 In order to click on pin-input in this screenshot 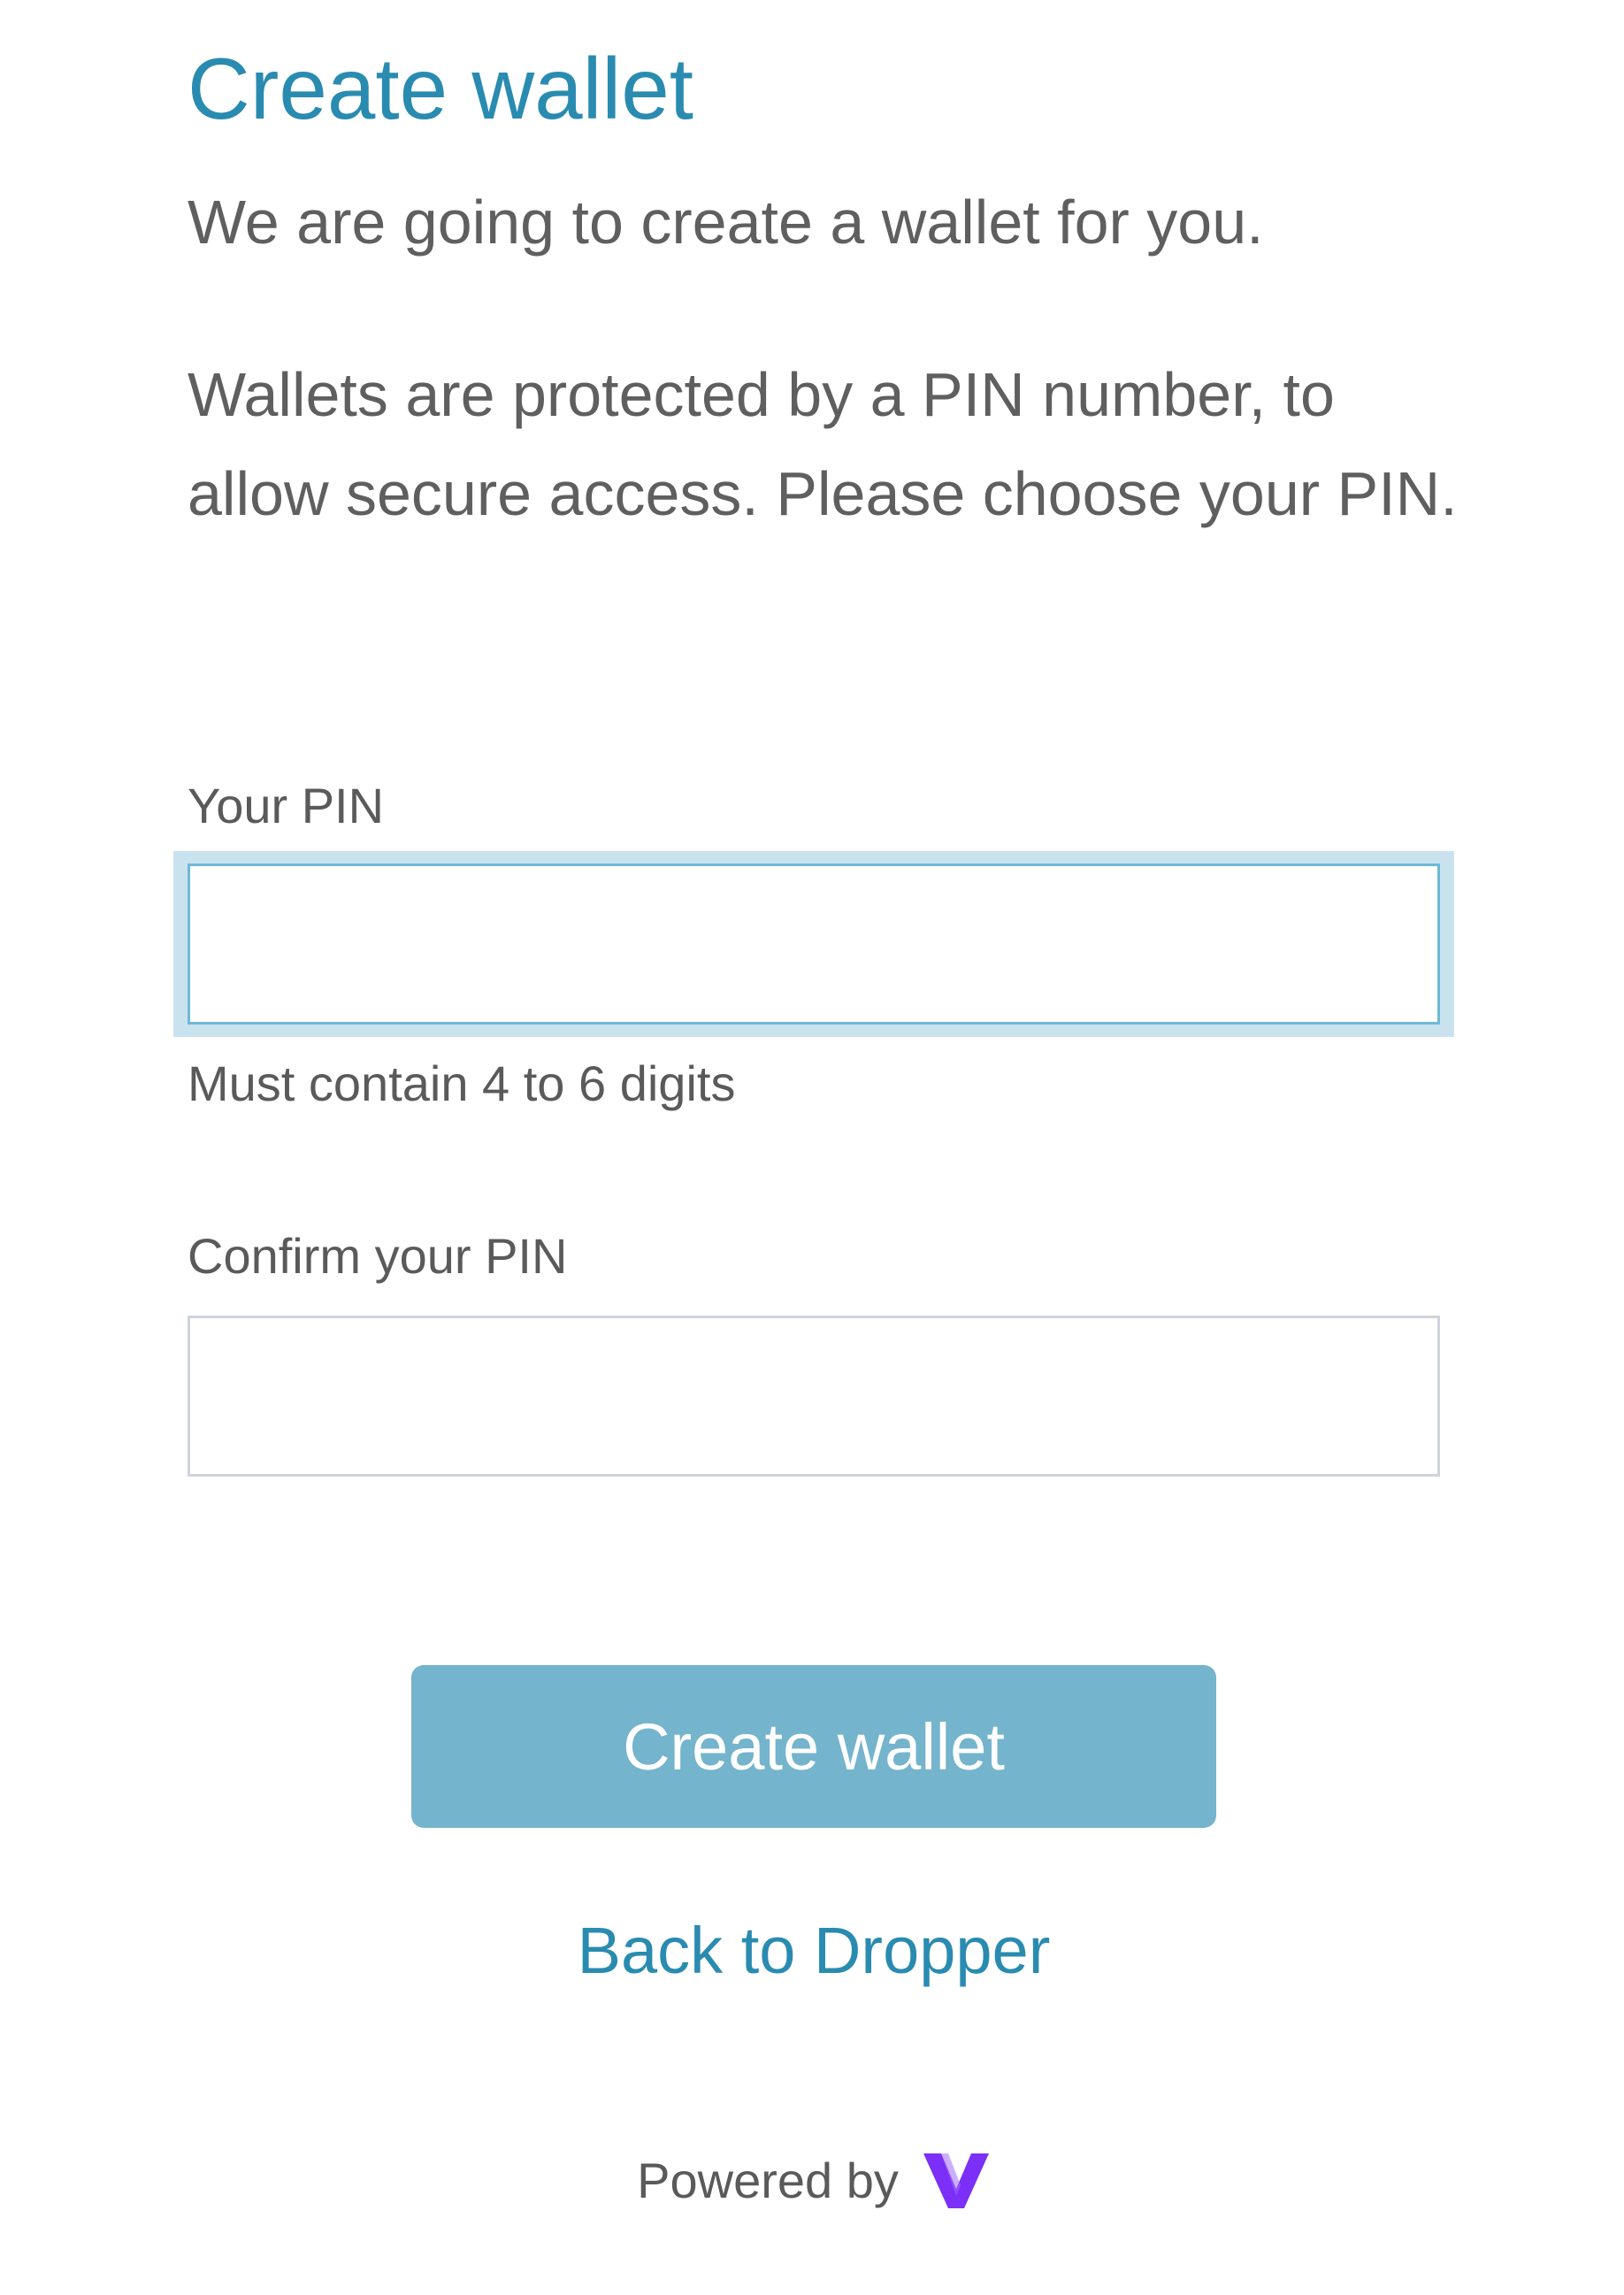, I will do `click(814, 944)`.